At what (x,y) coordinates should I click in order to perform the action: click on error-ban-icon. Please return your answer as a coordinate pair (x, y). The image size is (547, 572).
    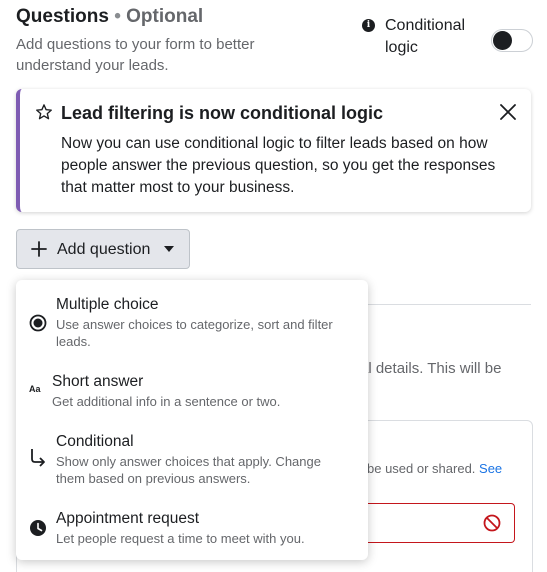
    Looking at the image, I should click on (492, 523).